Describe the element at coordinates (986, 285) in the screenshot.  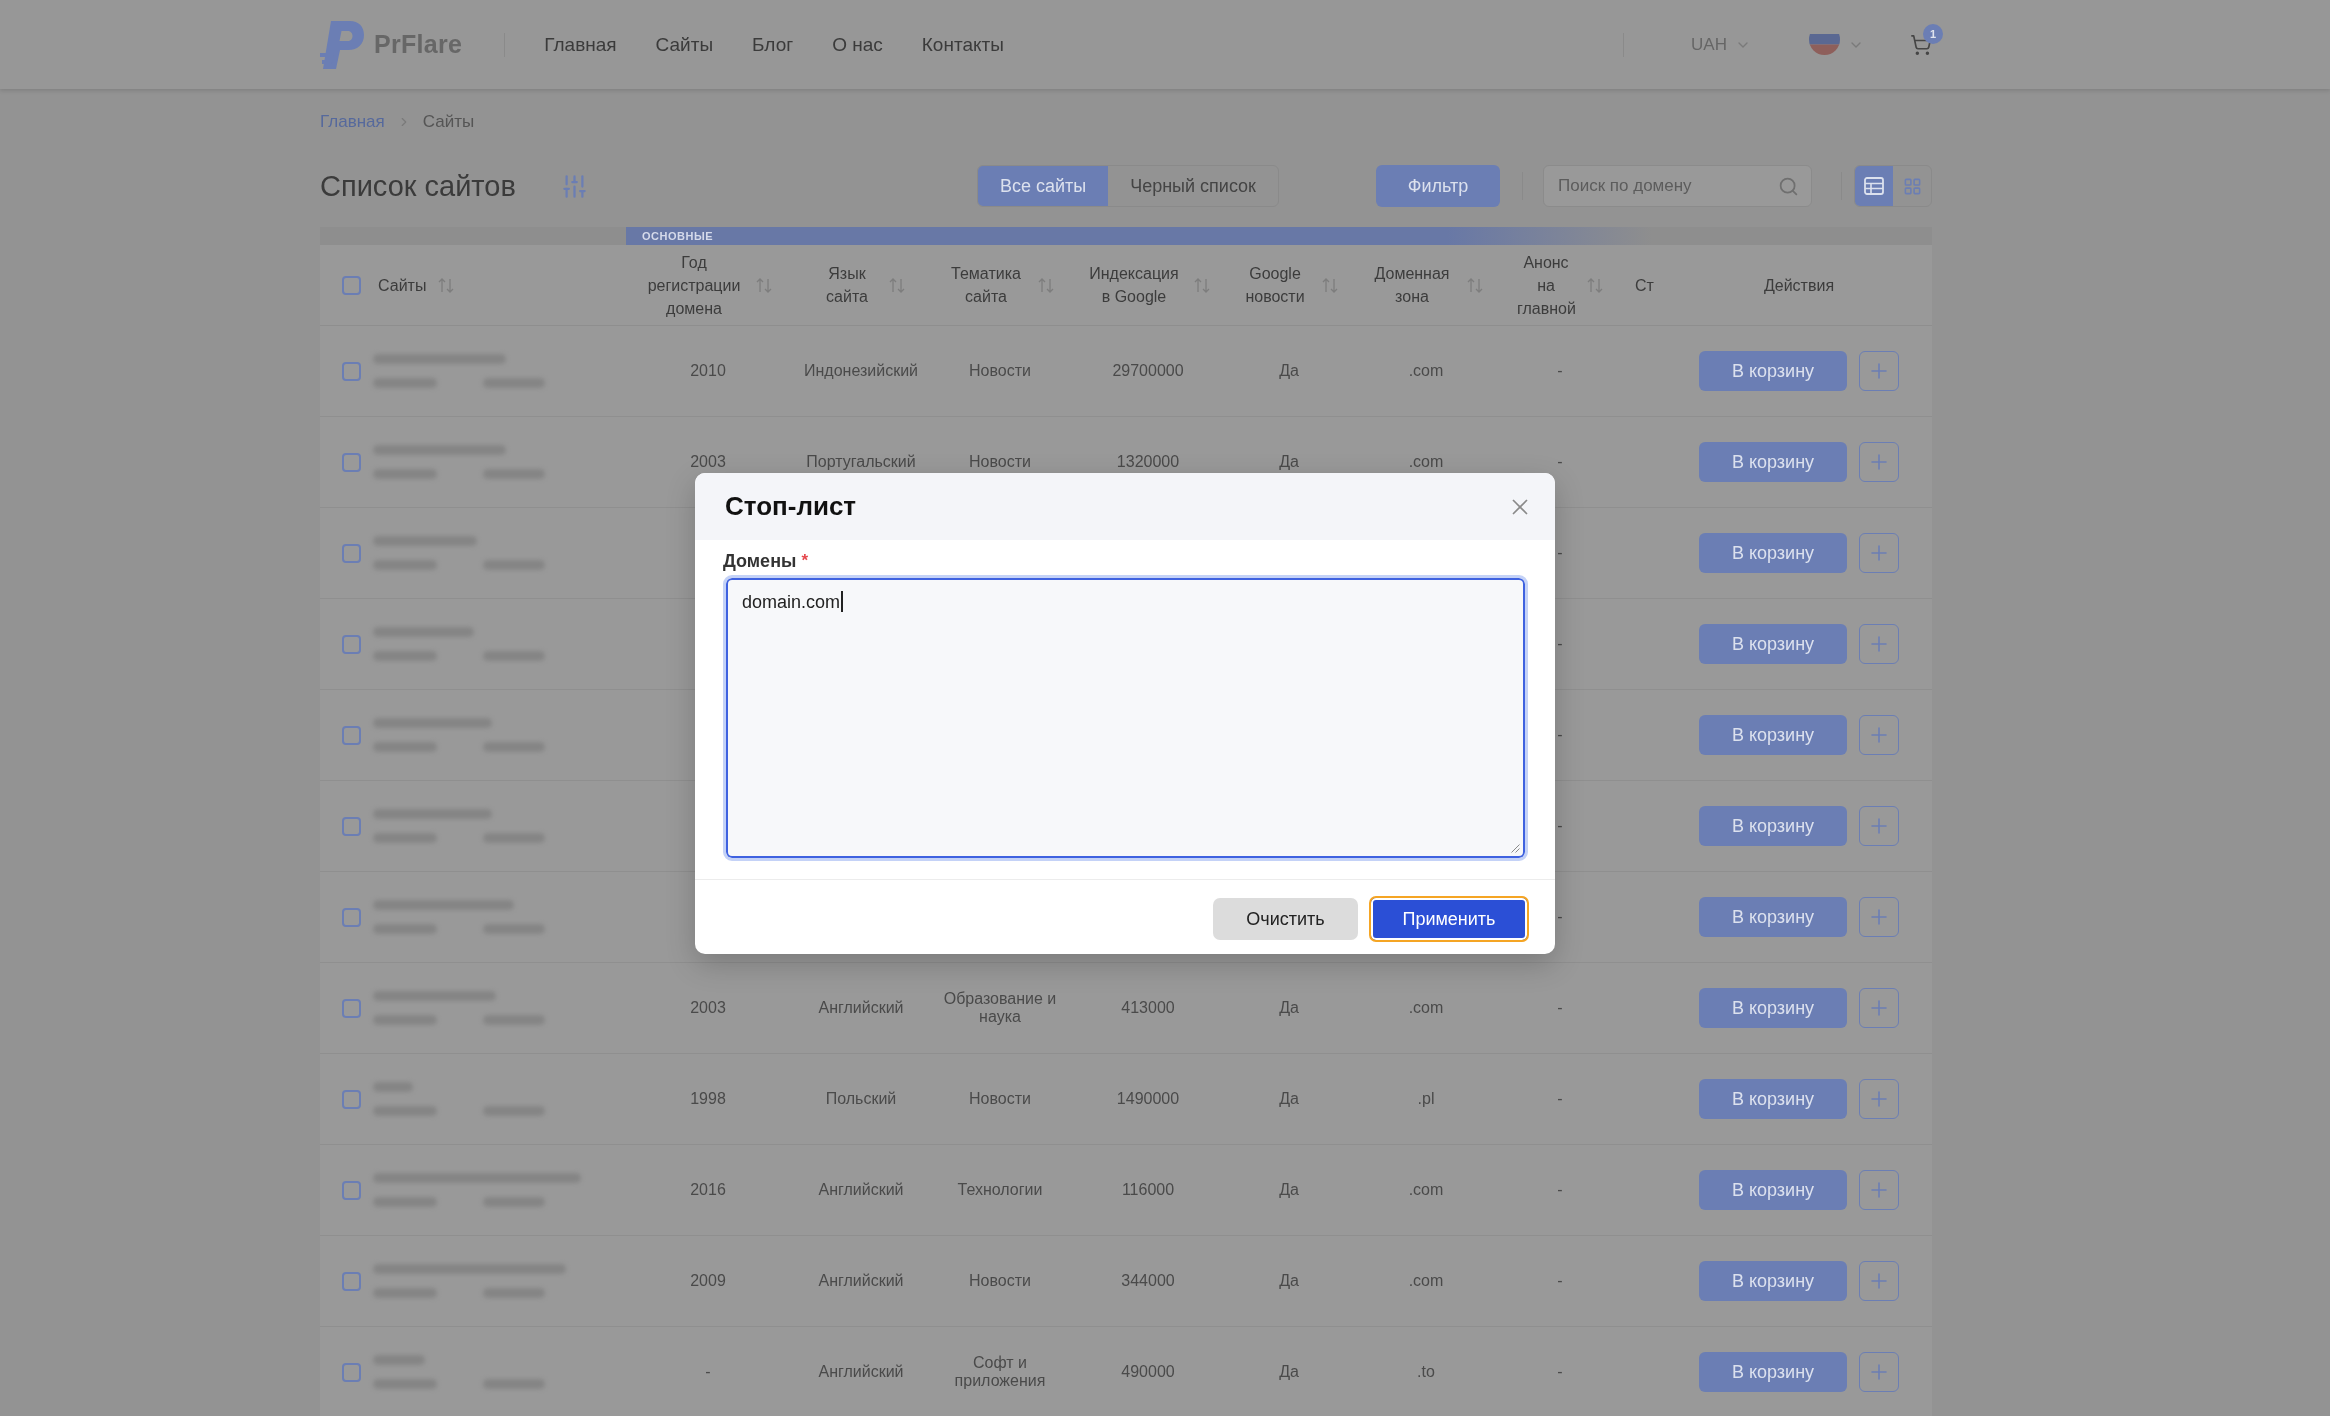
I see `column-header: Тематика сайта` at that location.